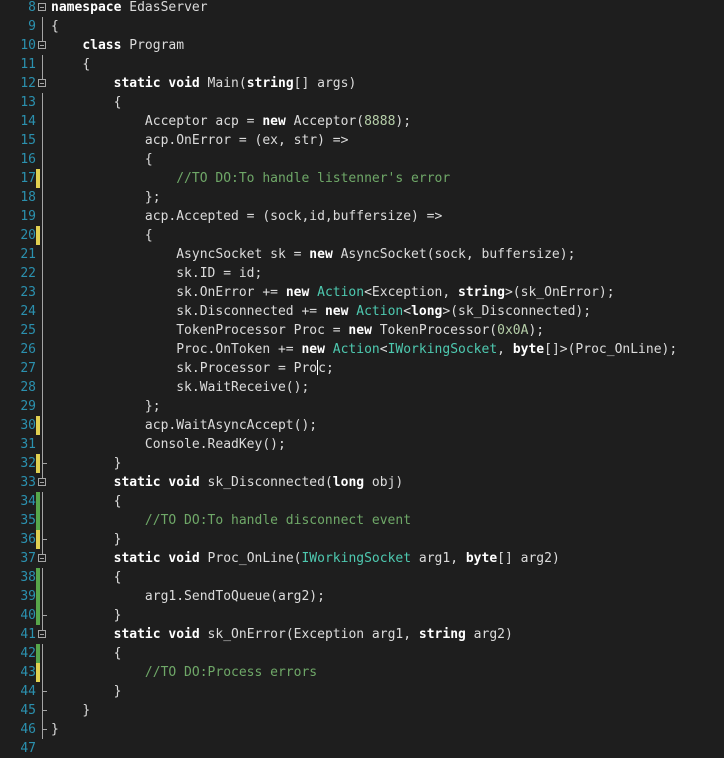  Describe the element at coordinates (536, 330) in the screenshot. I see `code-token: );` at that location.